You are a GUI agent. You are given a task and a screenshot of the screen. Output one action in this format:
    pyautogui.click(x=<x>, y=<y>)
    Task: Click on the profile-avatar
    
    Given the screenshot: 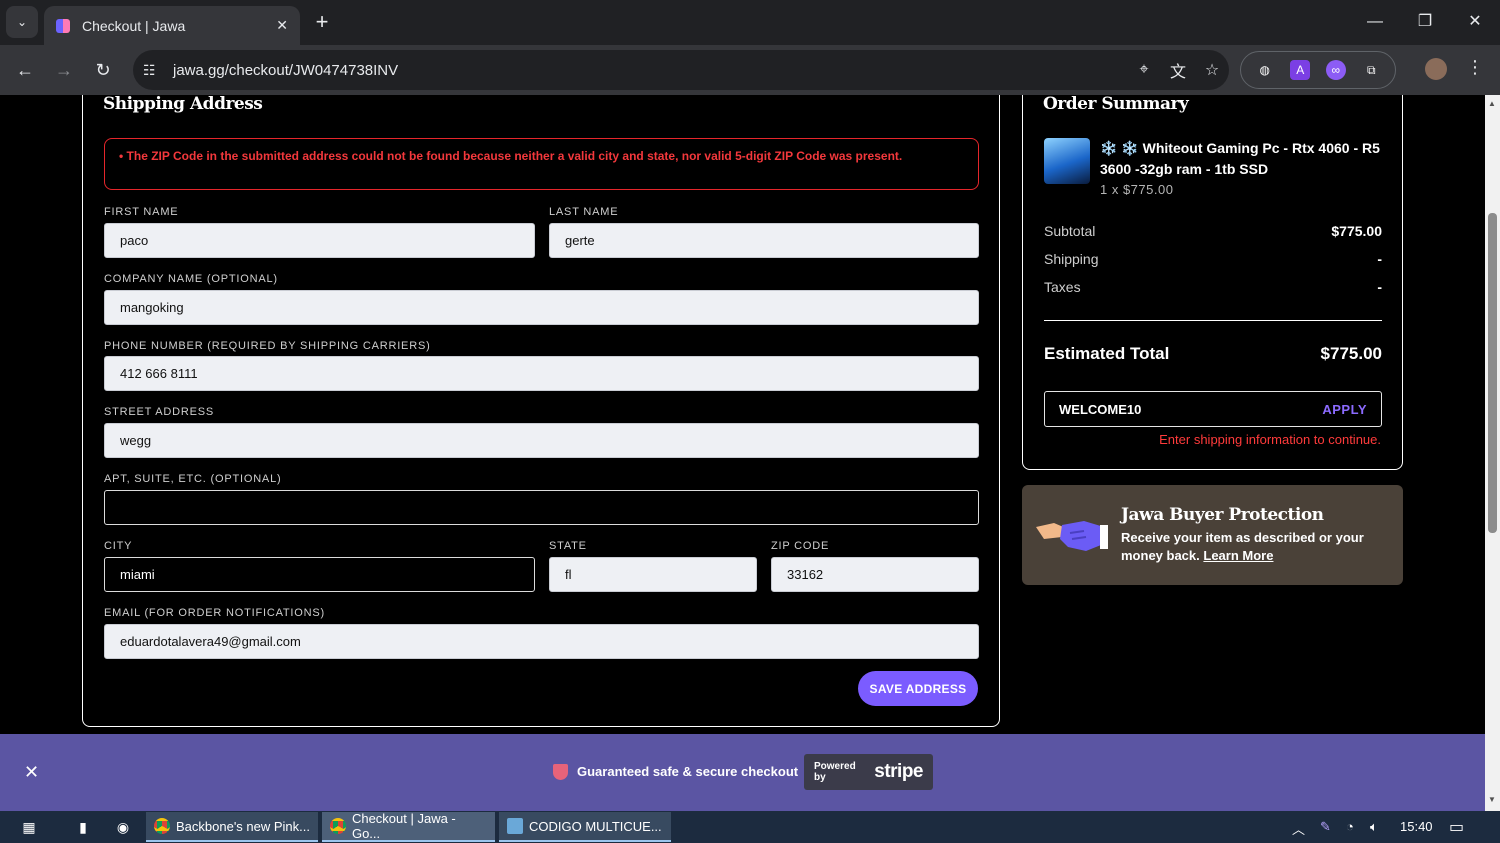 What is the action you would take?
    pyautogui.click(x=1436, y=69)
    